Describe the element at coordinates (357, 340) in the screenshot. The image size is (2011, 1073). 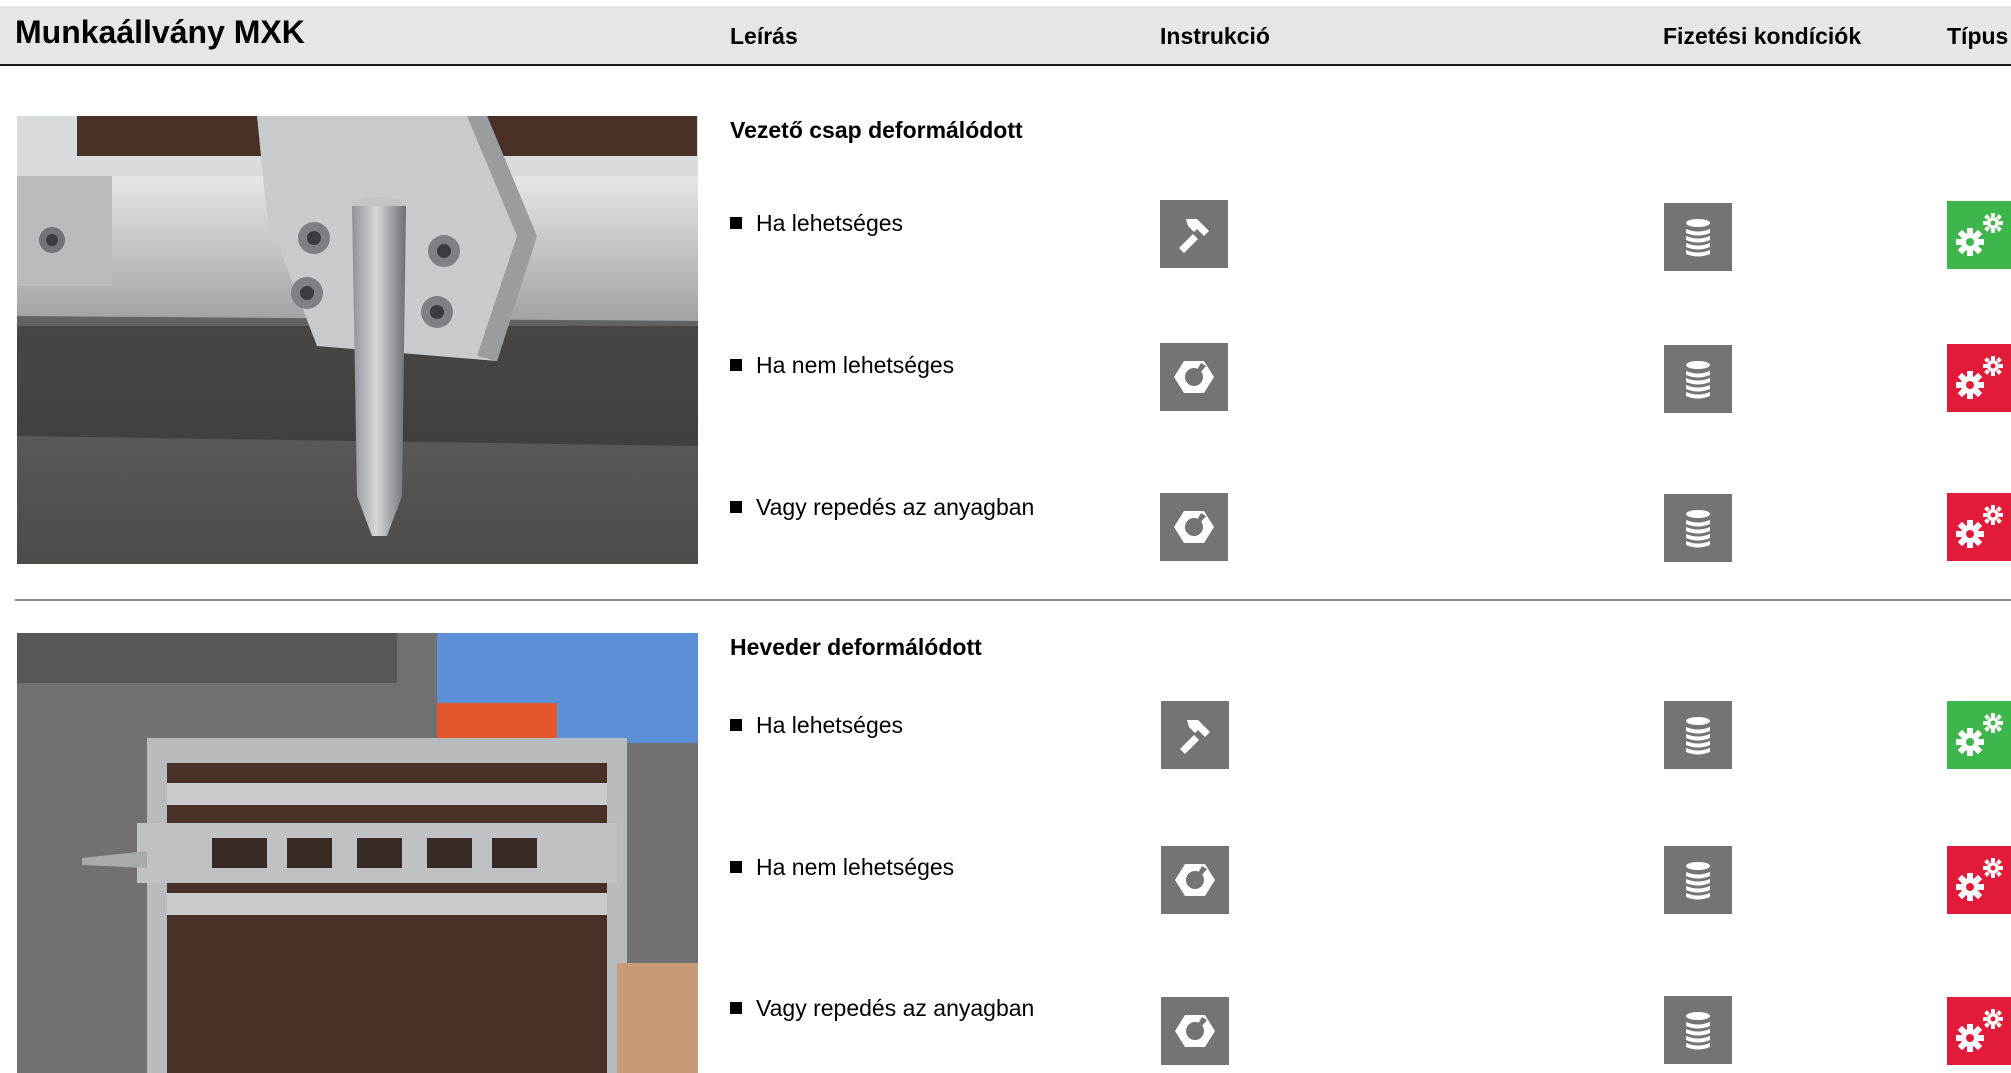
I see `guide-pin-photo` at that location.